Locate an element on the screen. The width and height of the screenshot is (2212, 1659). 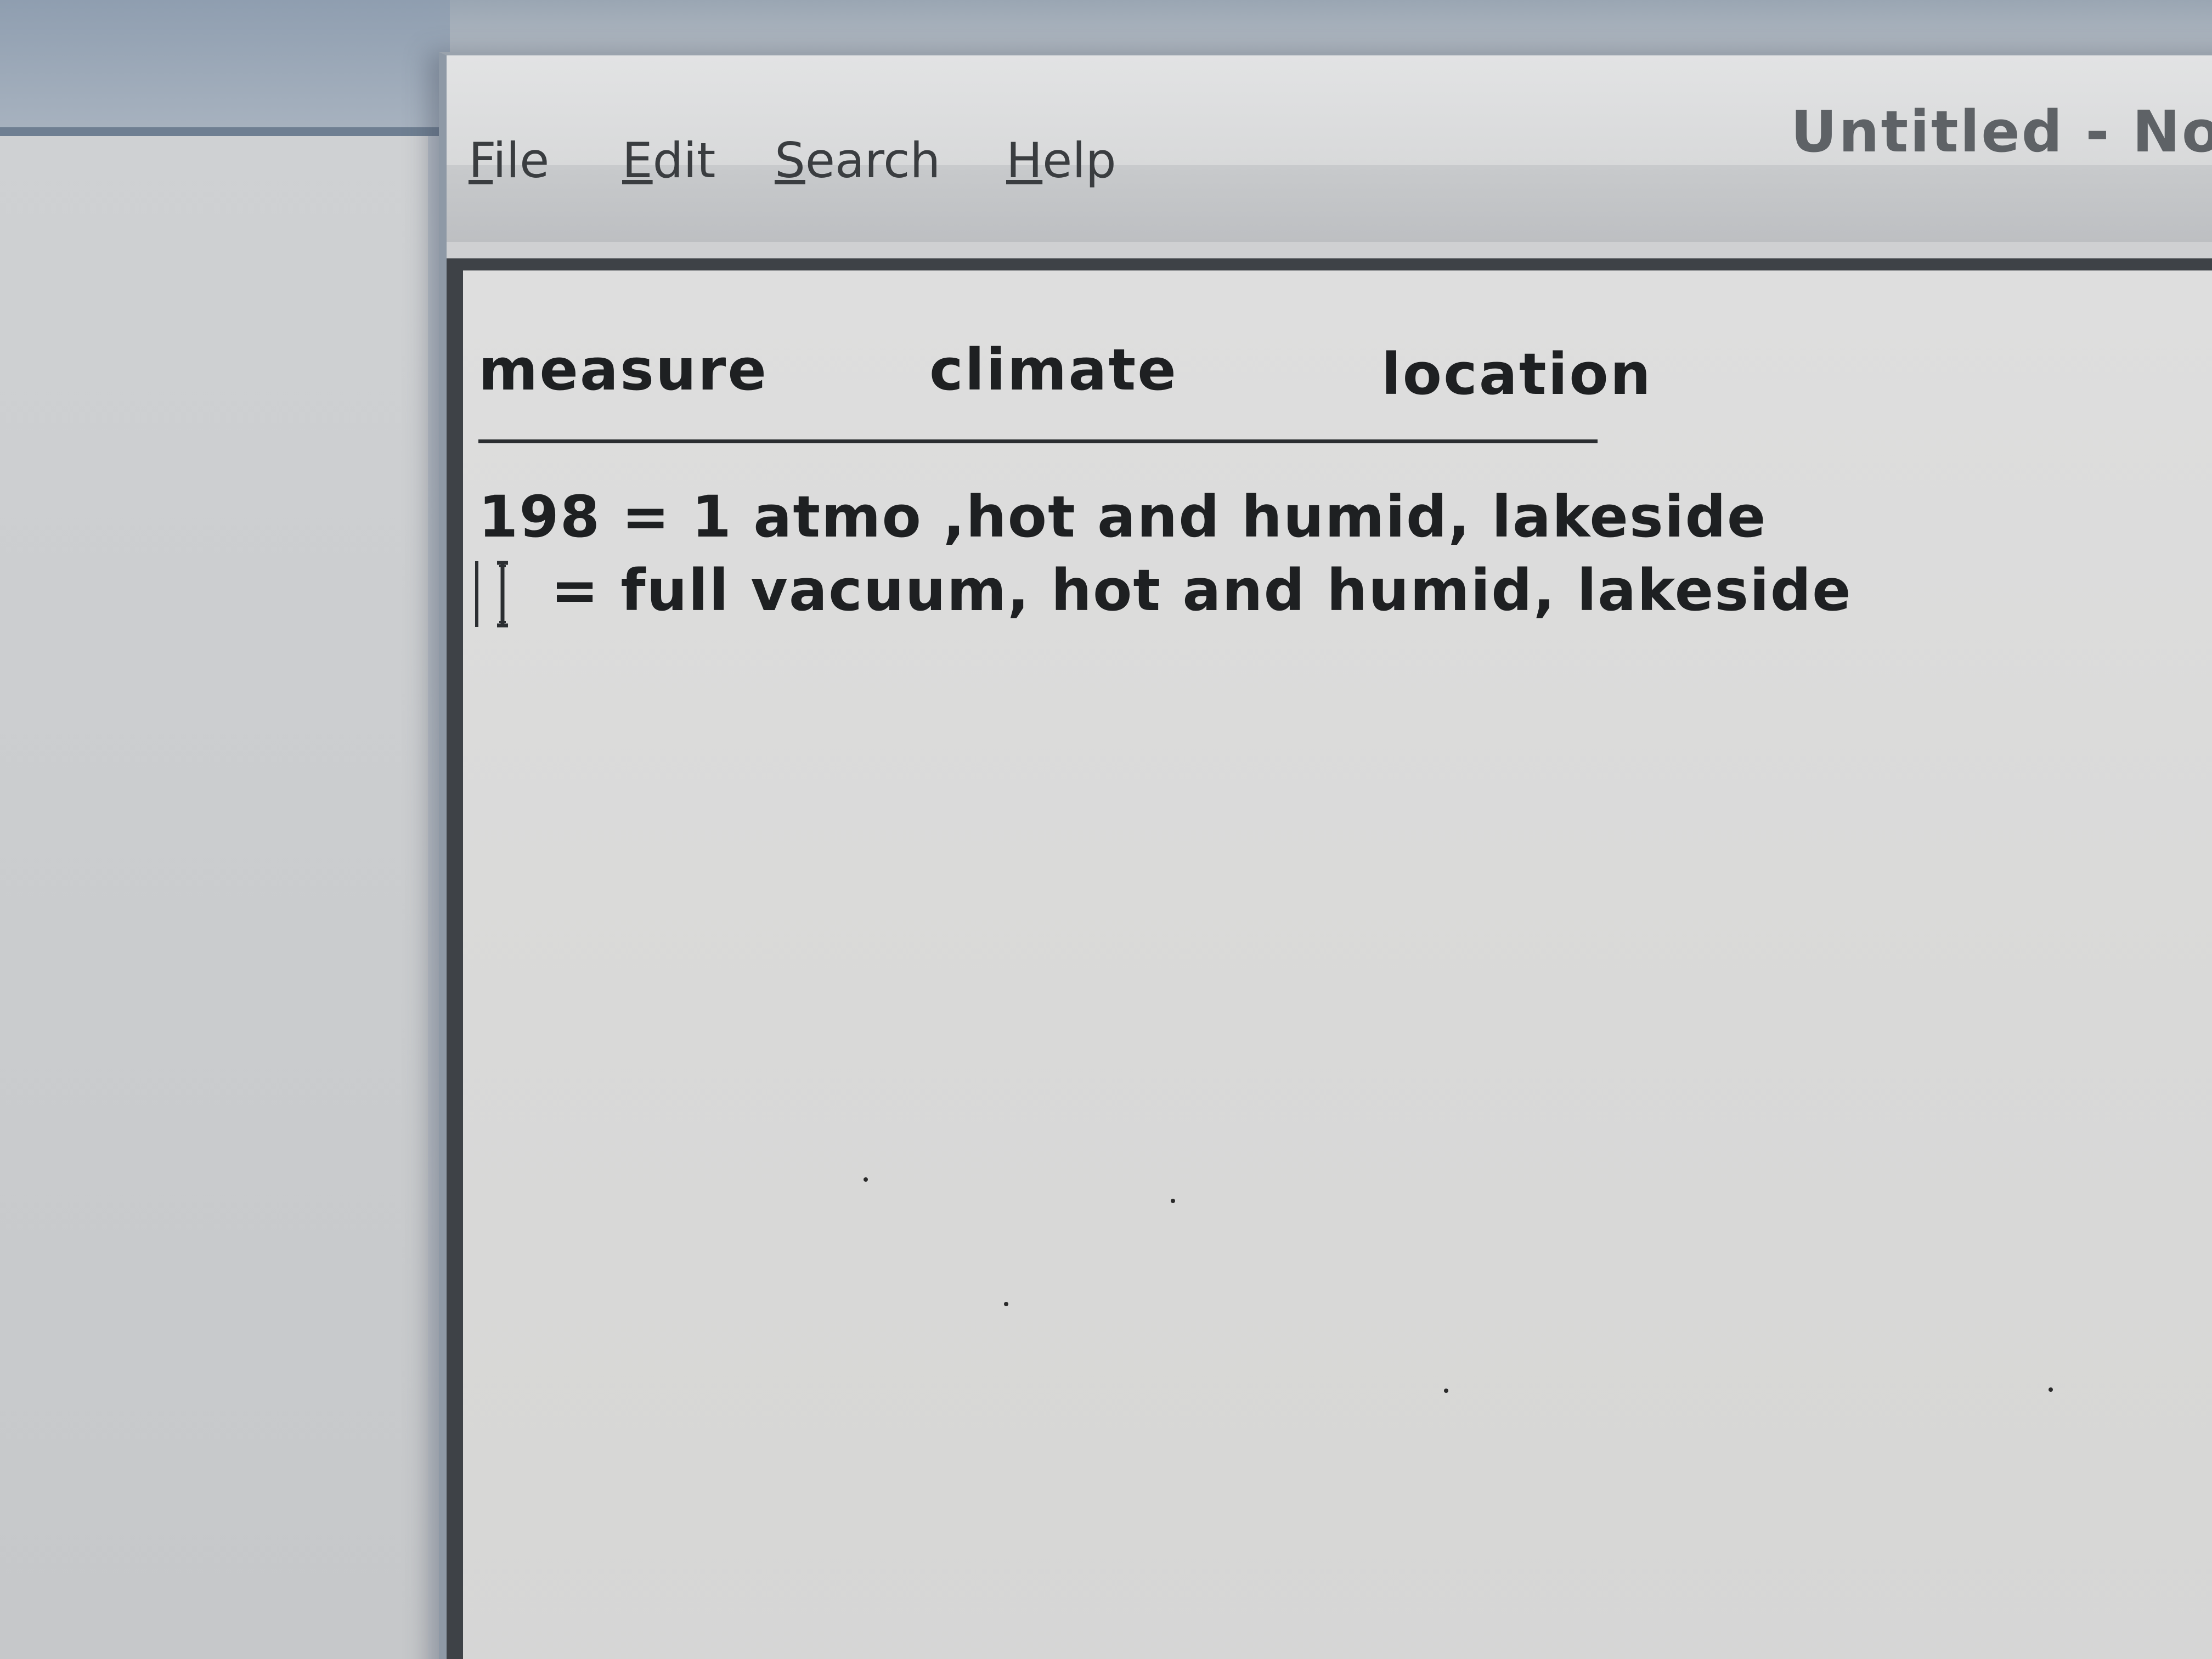
menu-file: File is located at coordinates (509, 161).